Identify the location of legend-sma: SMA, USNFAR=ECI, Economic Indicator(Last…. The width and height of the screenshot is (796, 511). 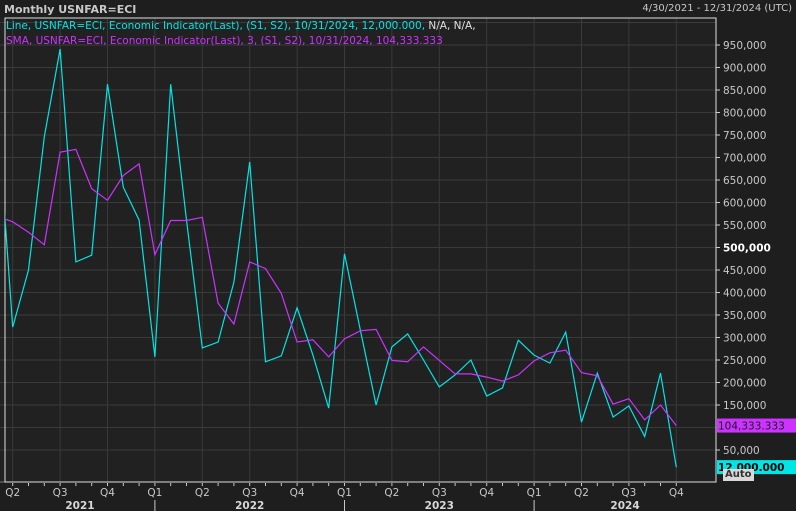
(241, 41).